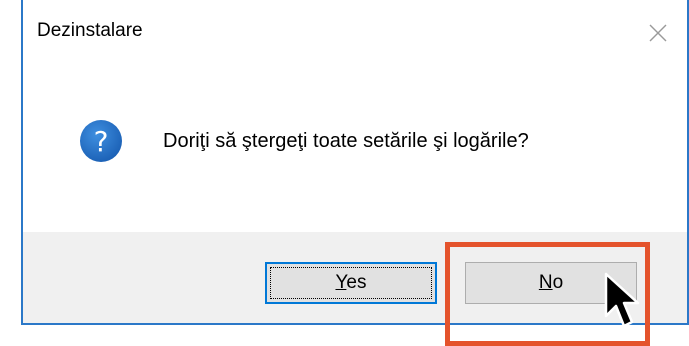  What do you see at coordinates (90, 30) in the screenshot?
I see `dialog-title: Dezinstalare` at bounding box center [90, 30].